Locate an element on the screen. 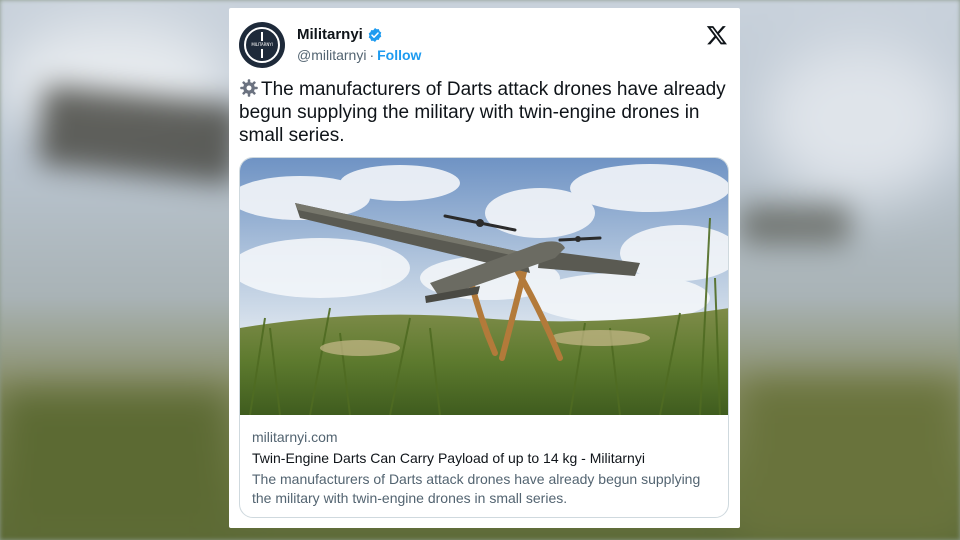  handle-row: @militarnyi · Follow is located at coordinates (359, 55).